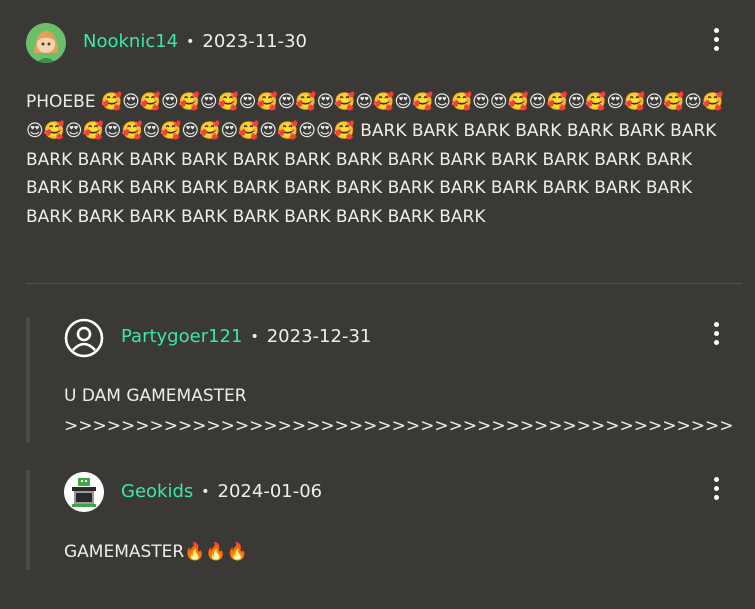  I want to click on default-user-icon, so click(84, 338).